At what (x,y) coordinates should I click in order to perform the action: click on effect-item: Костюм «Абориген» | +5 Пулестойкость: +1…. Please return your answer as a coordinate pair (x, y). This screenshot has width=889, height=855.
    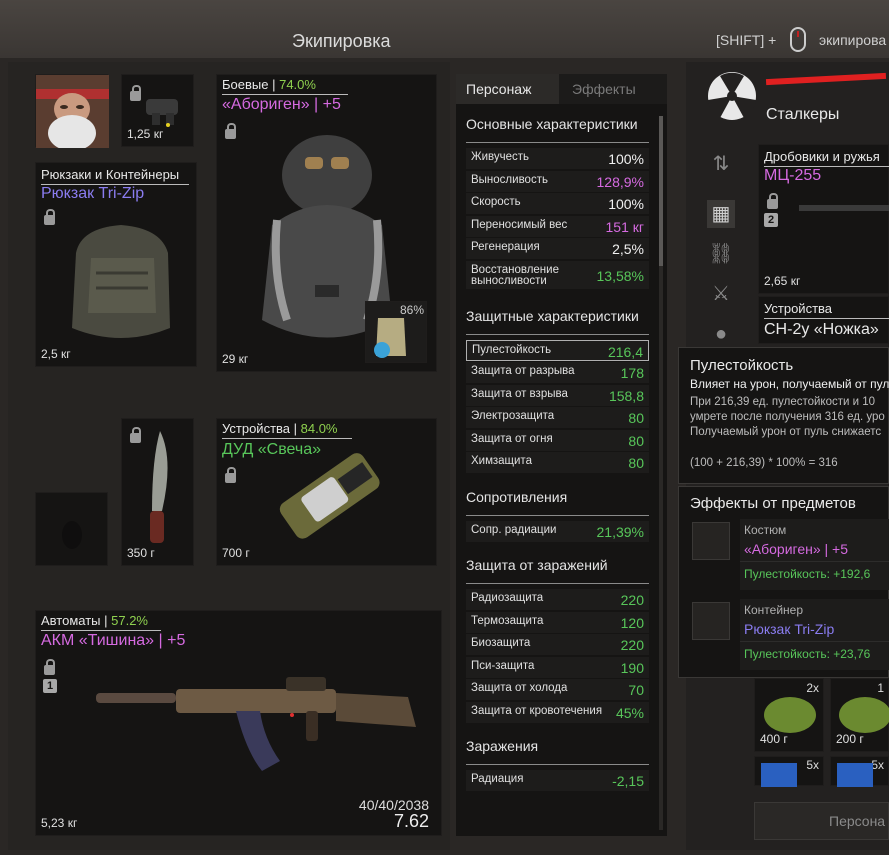
    Looking at the image, I should click on (789, 554).